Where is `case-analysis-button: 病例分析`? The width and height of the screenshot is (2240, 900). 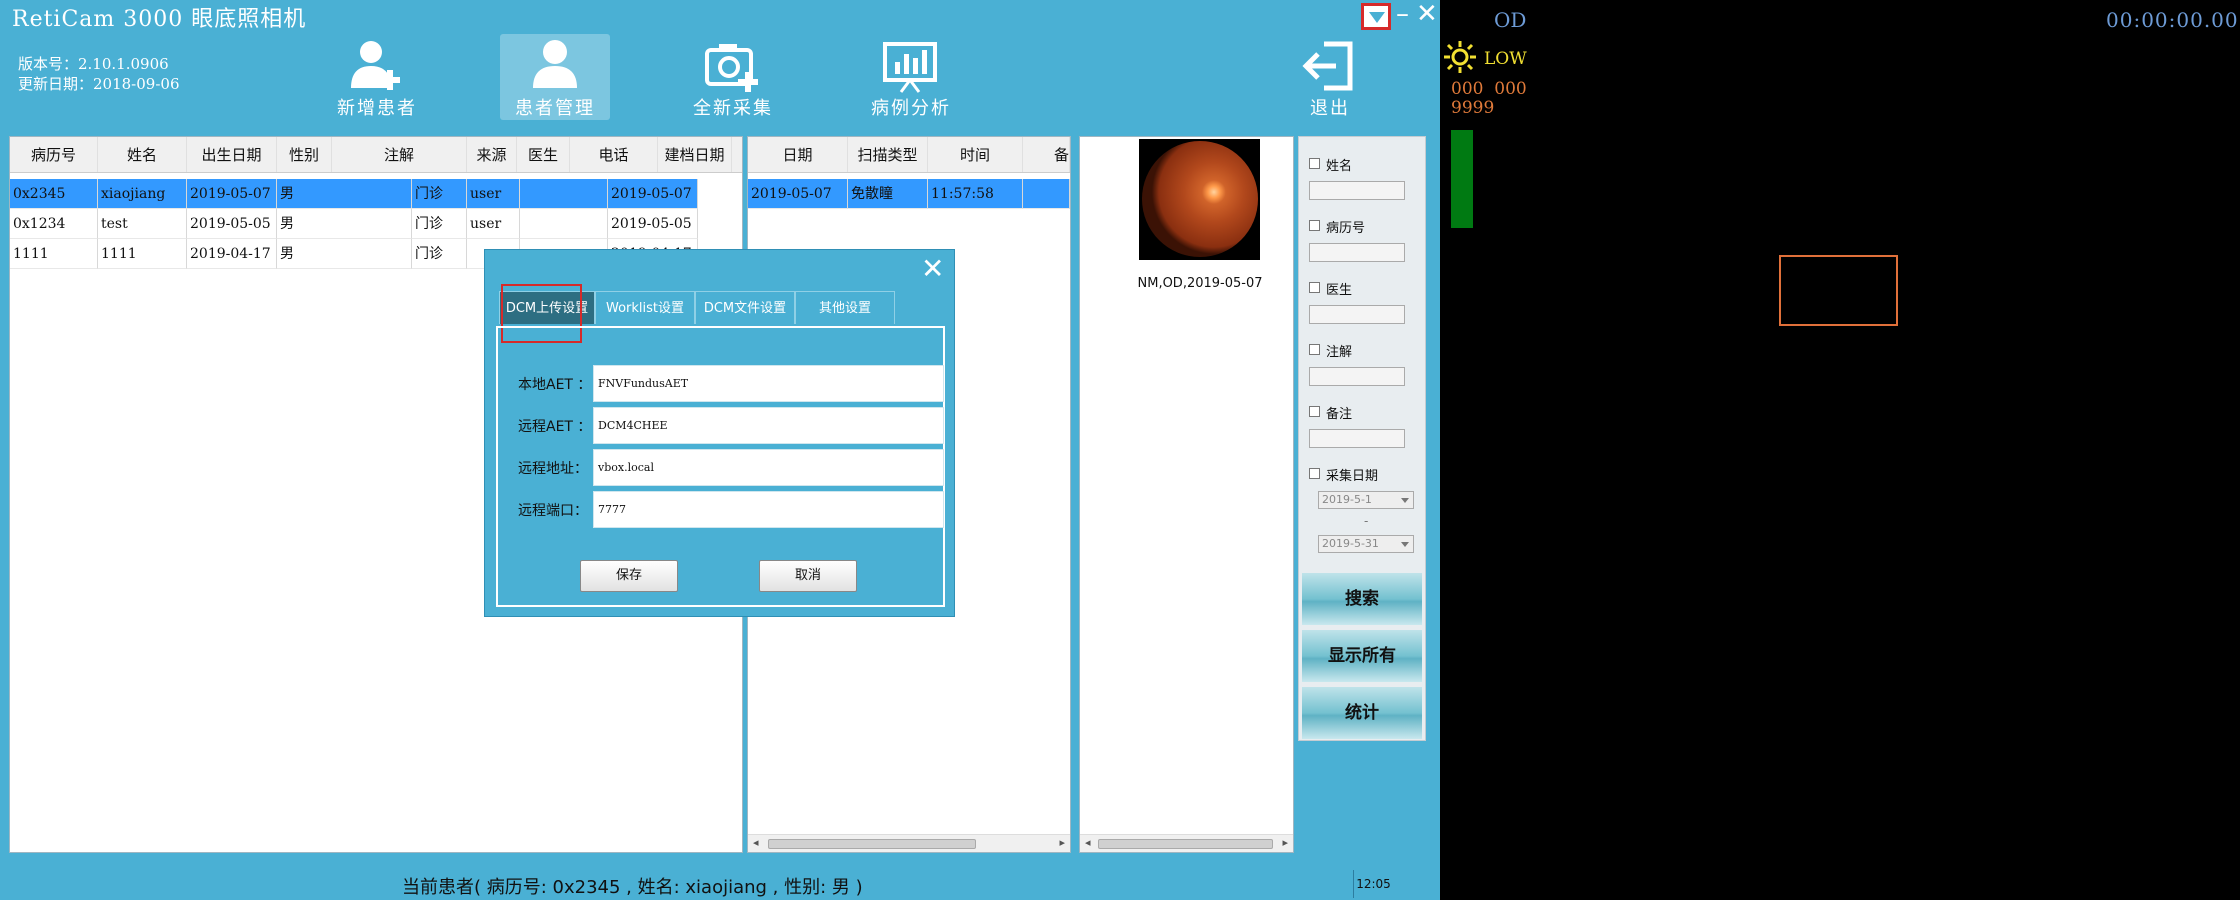
case-analysis-button: 病例分析 is located at coordinates (911, 77).